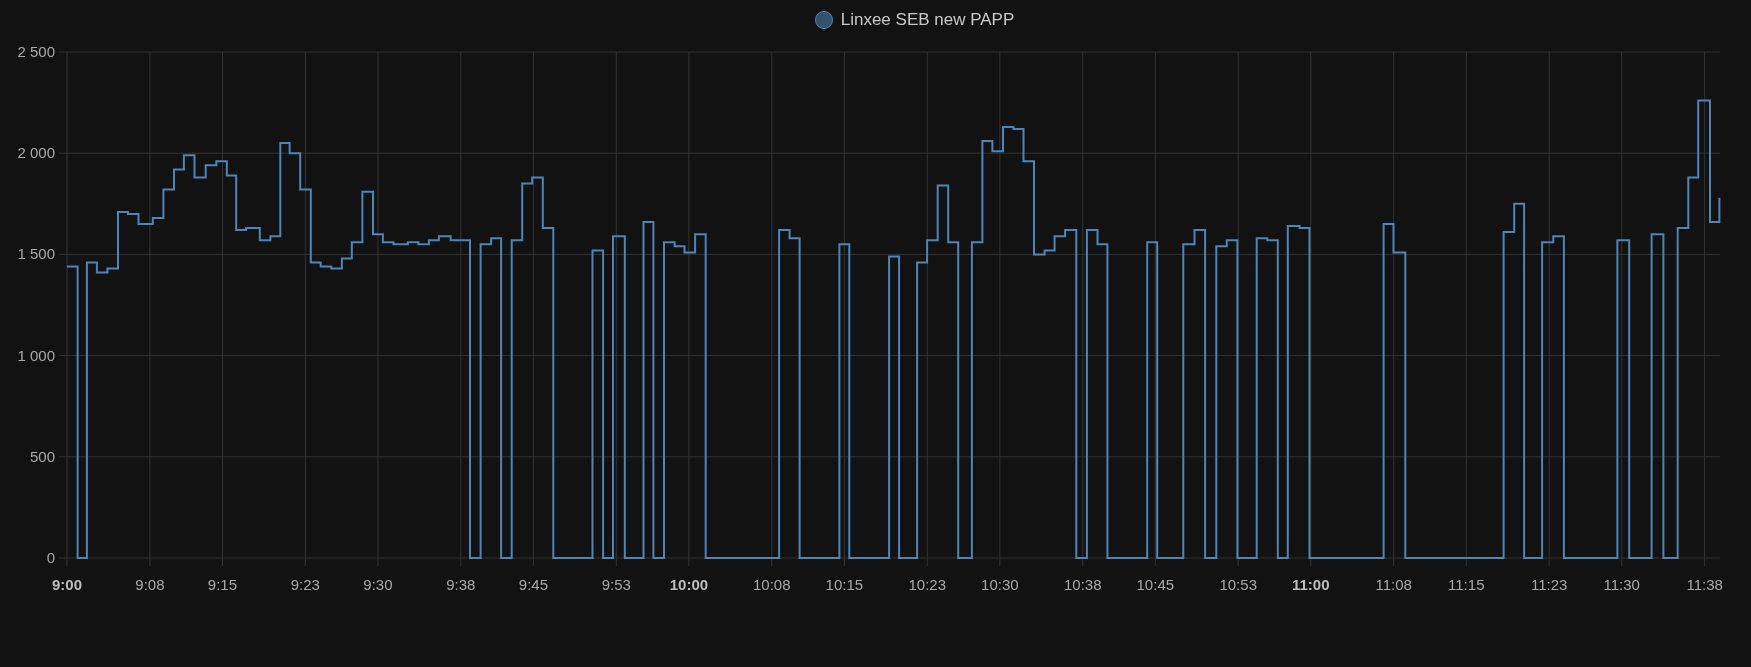 The image size is (1751, 667). What do you see at coordinates (461, 584) in the screenshot?
I see `x-tick-label: 9:38` at bounding box center [461, 584].